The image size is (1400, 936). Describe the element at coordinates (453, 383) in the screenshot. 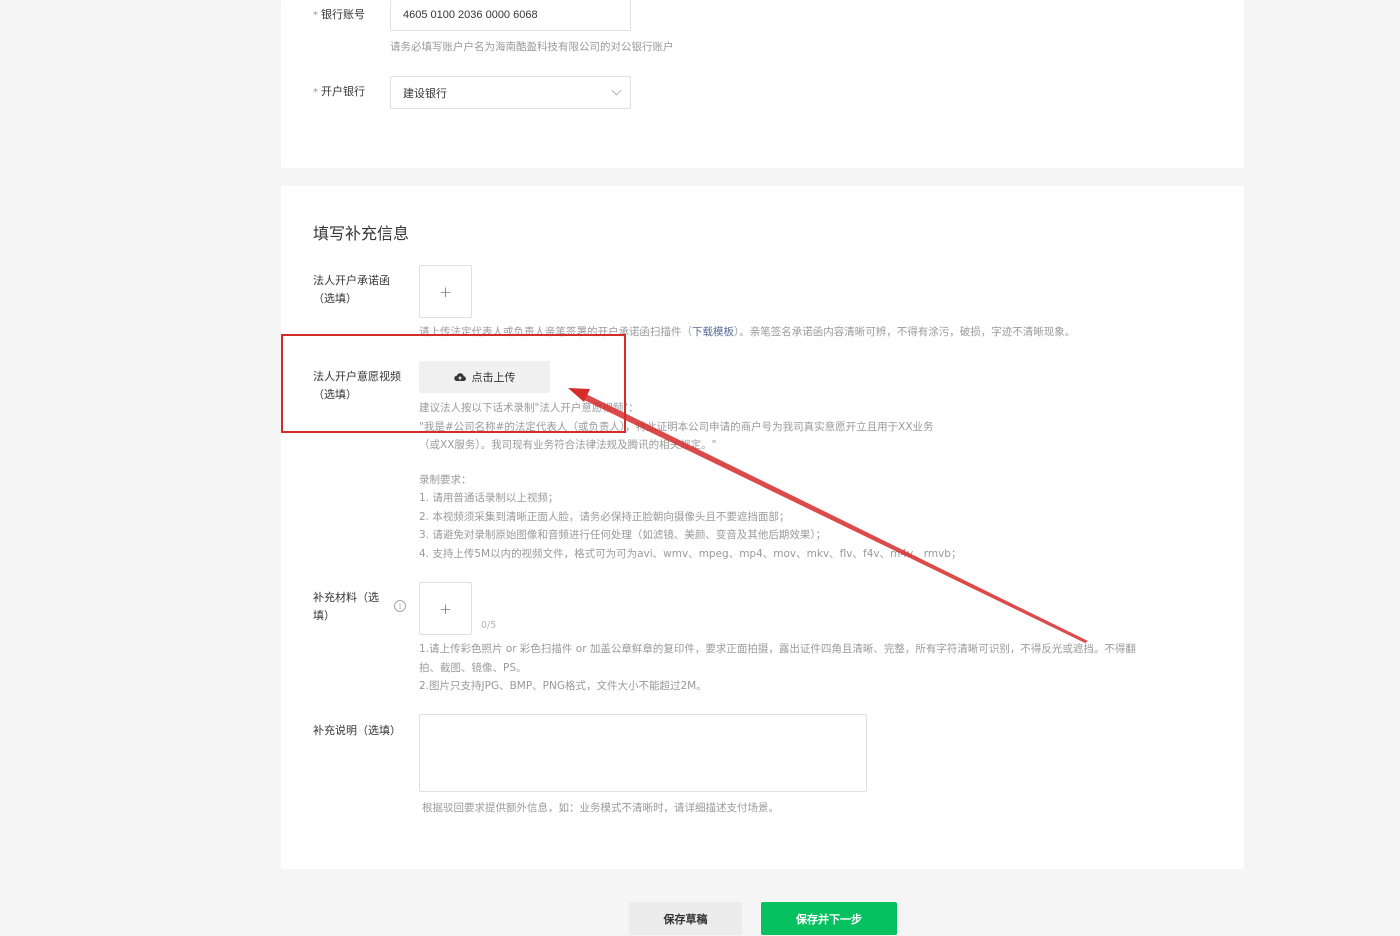

I see `annotation-highlight-box` at that location.